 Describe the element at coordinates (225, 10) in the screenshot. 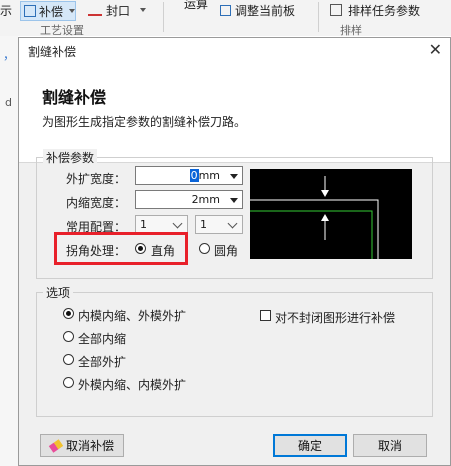

I see `board-icon` at that location.